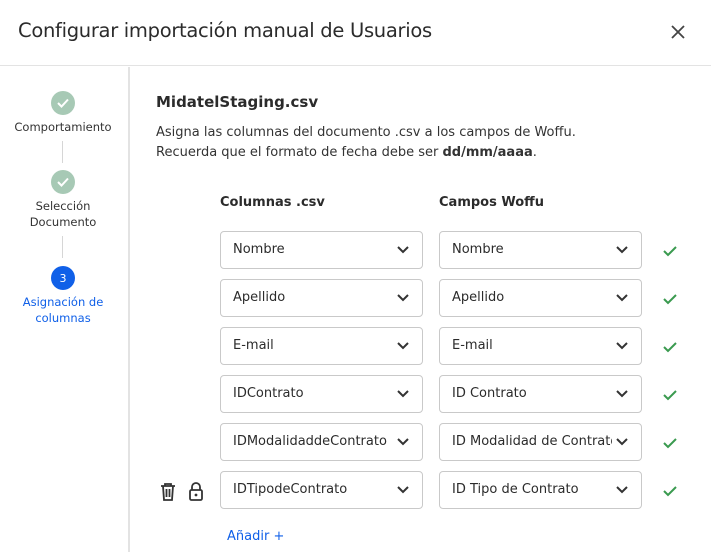  Describe the element at coordinates (196, 491) in the screenshot. I see `lock-icon` at that location.